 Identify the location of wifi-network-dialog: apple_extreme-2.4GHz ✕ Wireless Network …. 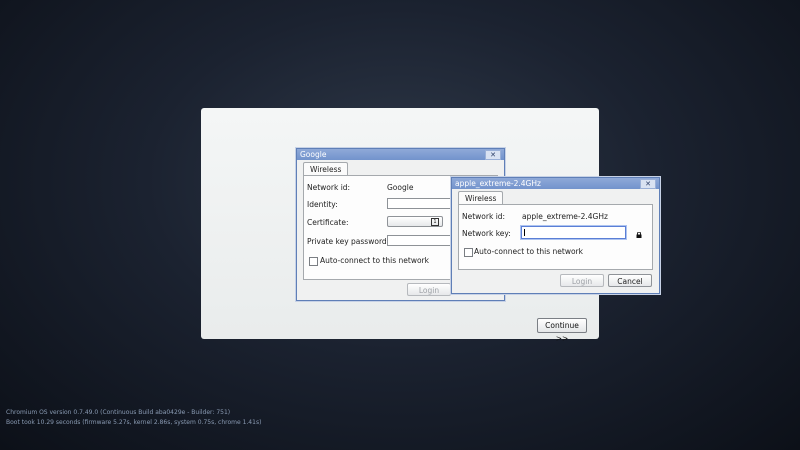
(555, 235).